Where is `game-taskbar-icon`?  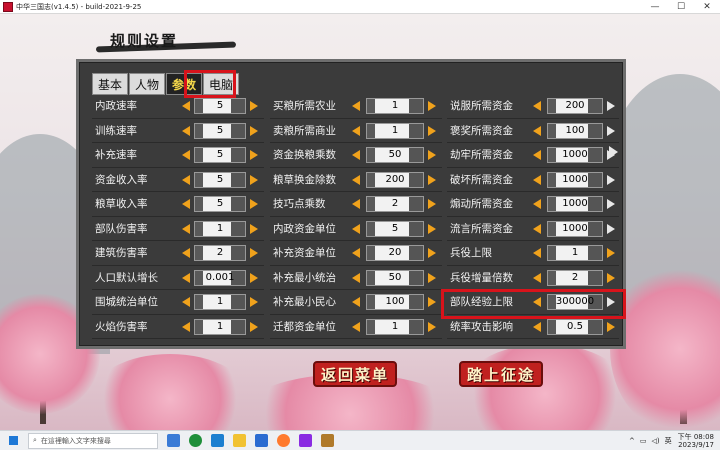 game-taskbar-icon is located at coordinates (327, 440).